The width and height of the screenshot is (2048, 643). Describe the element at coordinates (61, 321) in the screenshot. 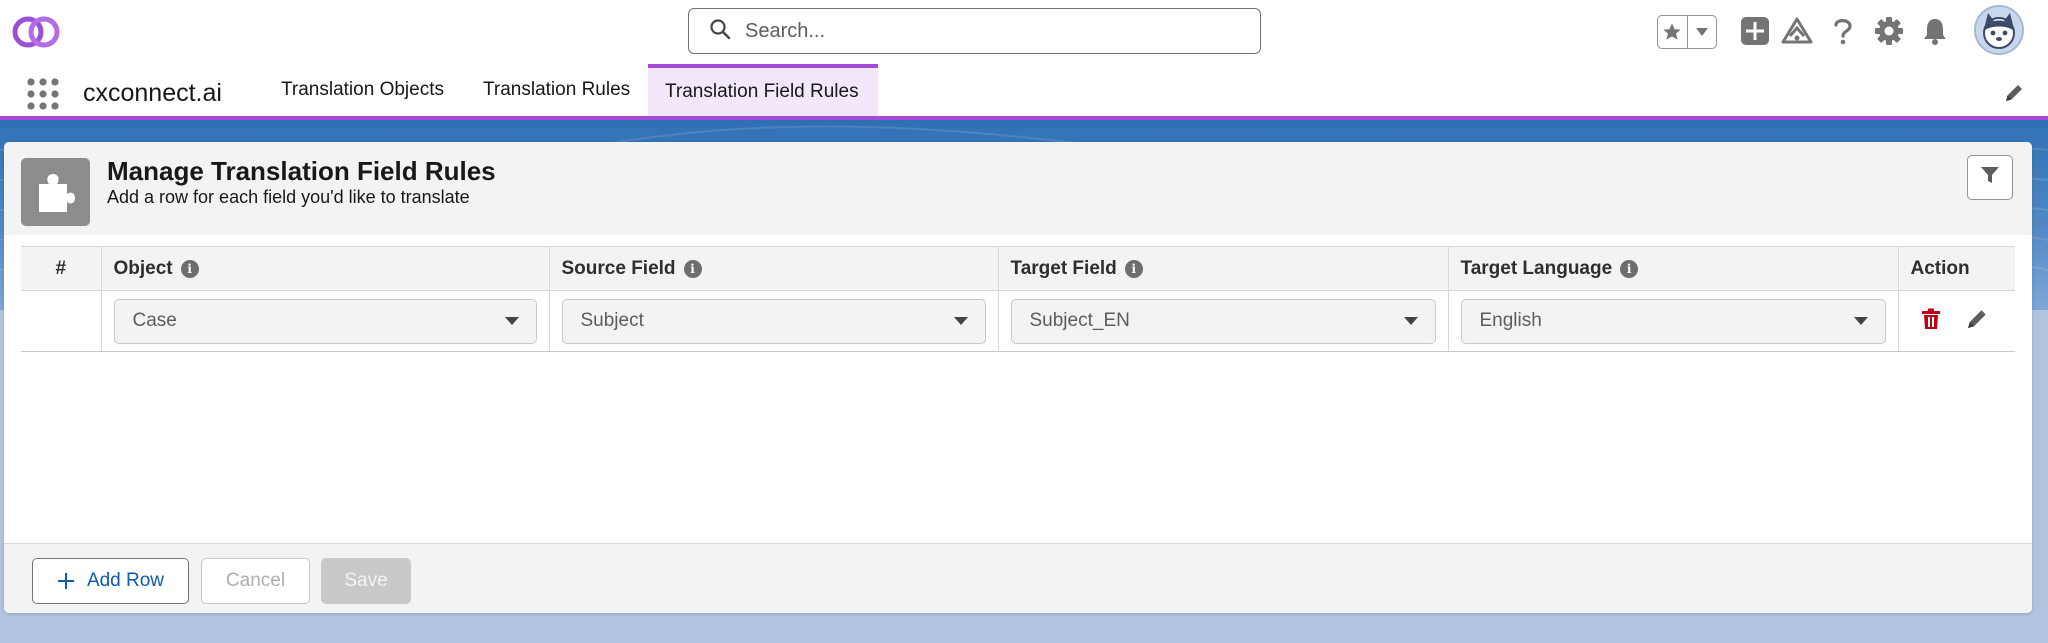

I see `row-number-cell` at that location.